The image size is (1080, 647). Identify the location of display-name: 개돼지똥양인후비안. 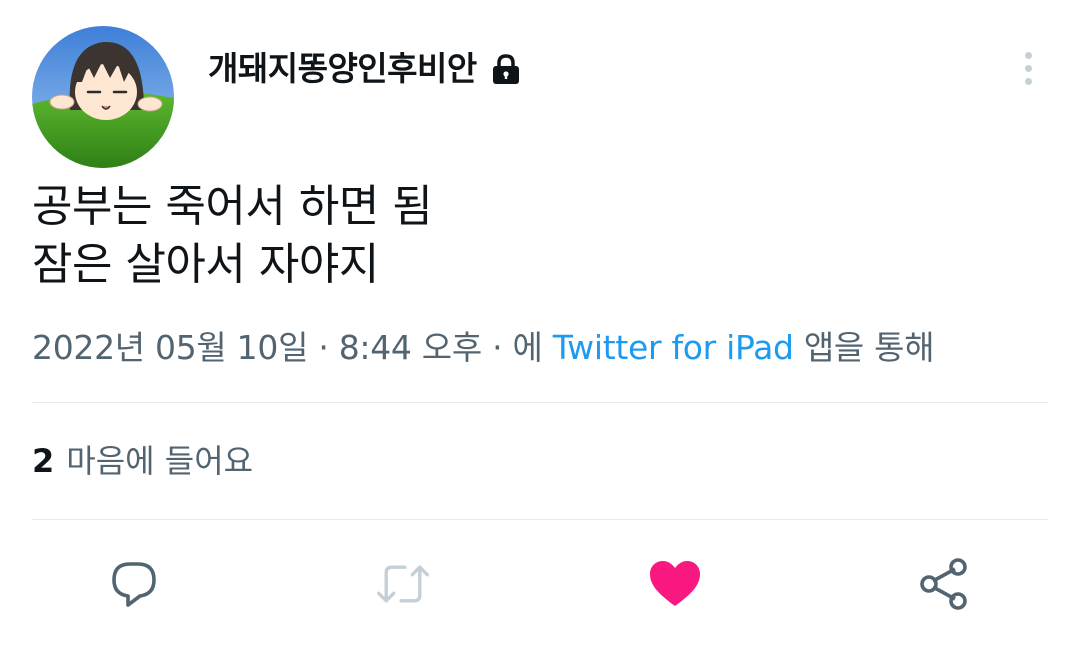
(342, 69).